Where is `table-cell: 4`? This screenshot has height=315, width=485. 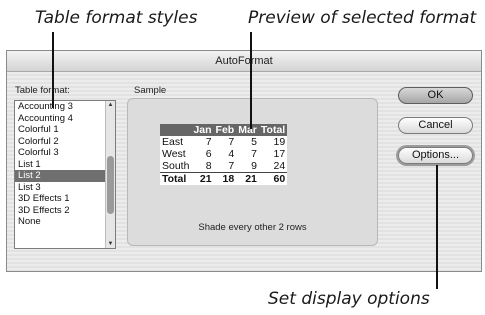 table-cell: 4 is located at coordinates (231, 154).